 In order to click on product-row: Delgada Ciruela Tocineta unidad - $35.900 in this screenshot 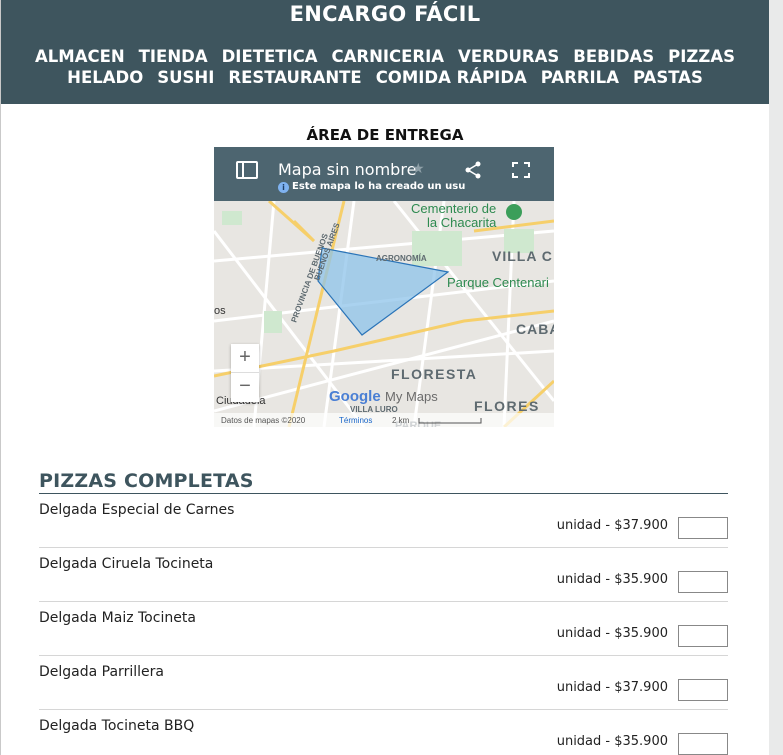, I will do `click(383, 575)`.